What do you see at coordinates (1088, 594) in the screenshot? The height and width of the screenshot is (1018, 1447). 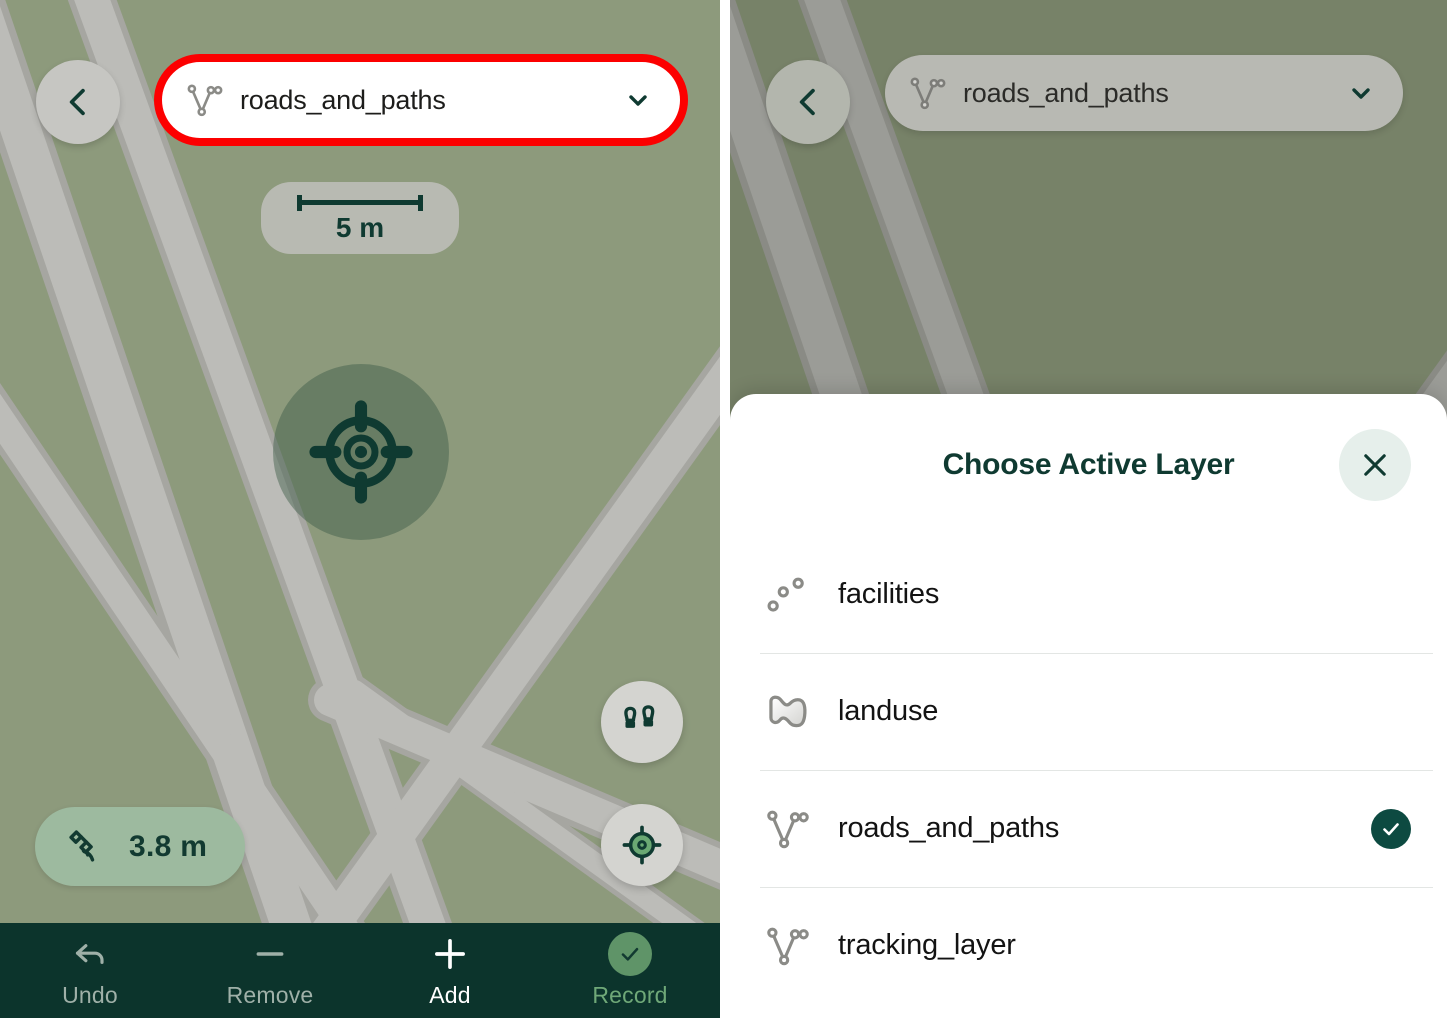 I see `layer-list-item-facilities: facilities` at bounding box center [1088, 594].